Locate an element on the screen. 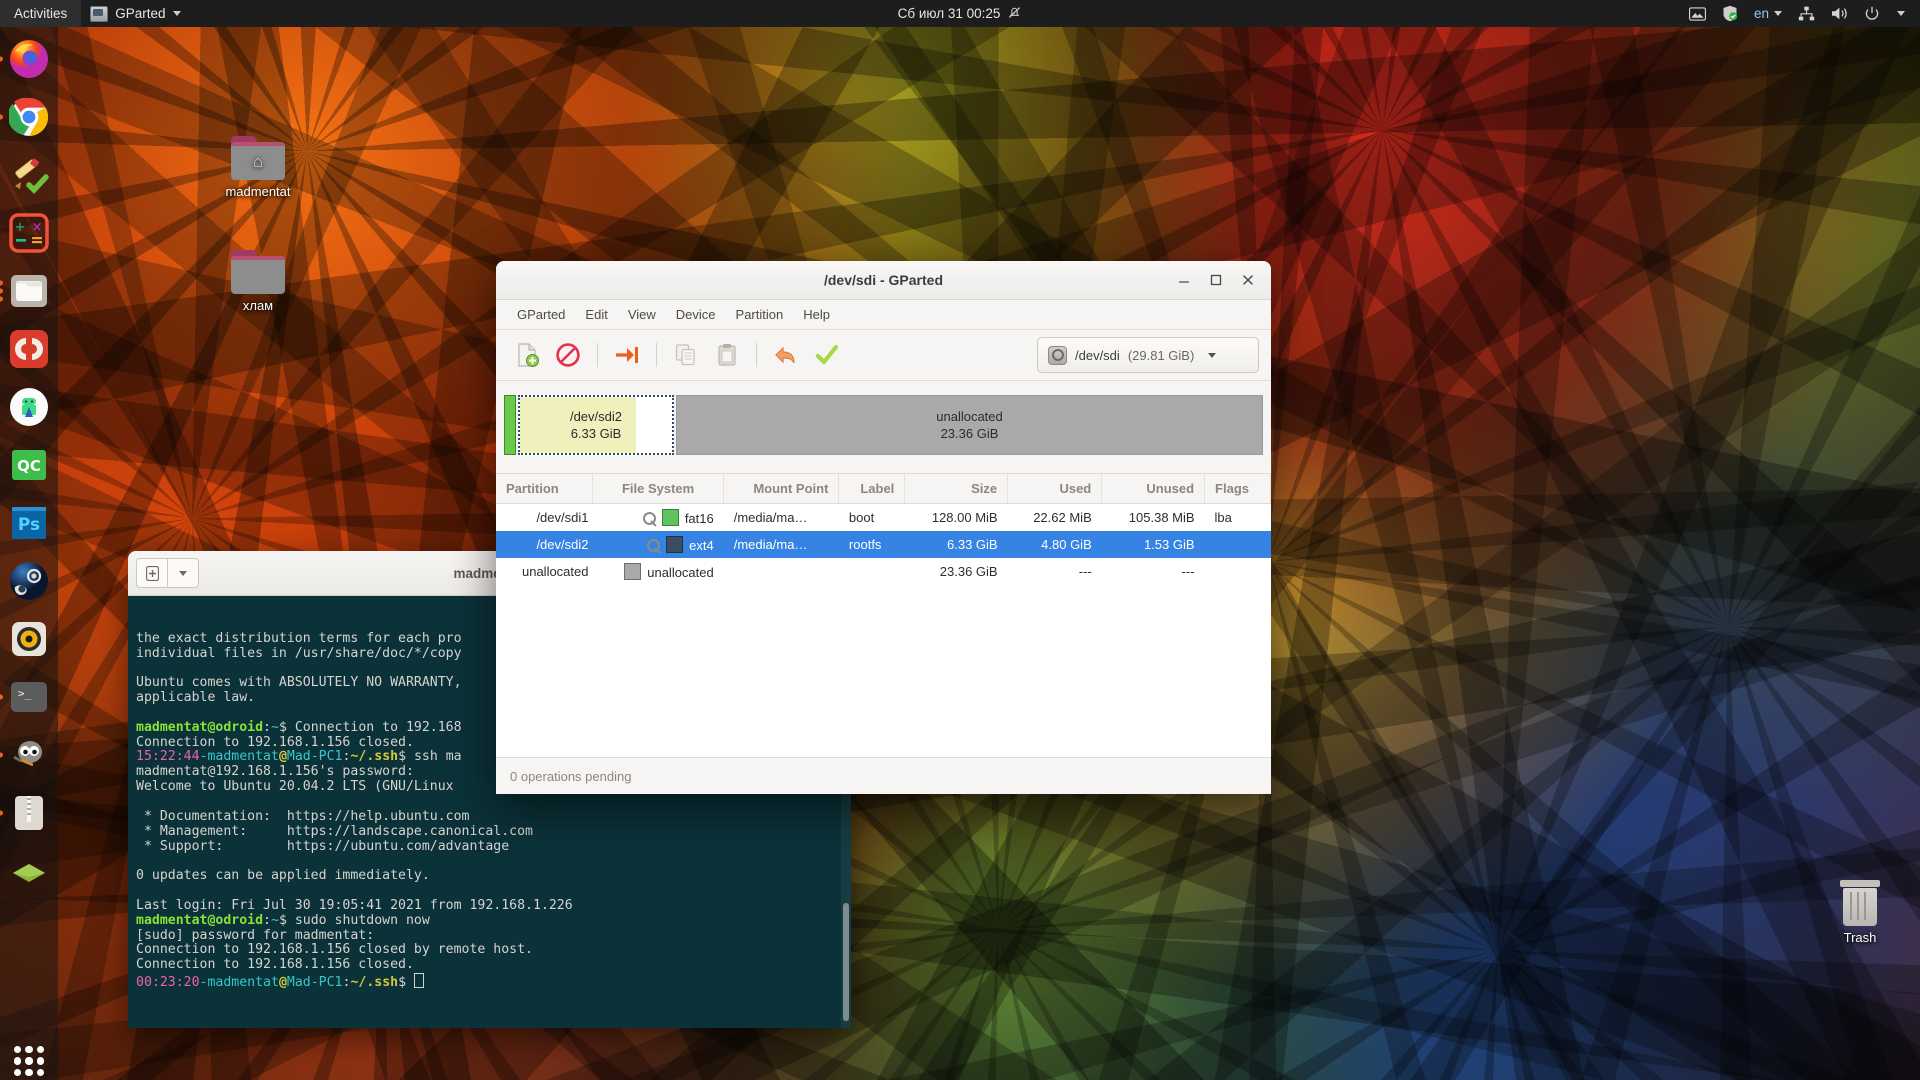  menu-edit: Edit is located at coordinates (596, 314).